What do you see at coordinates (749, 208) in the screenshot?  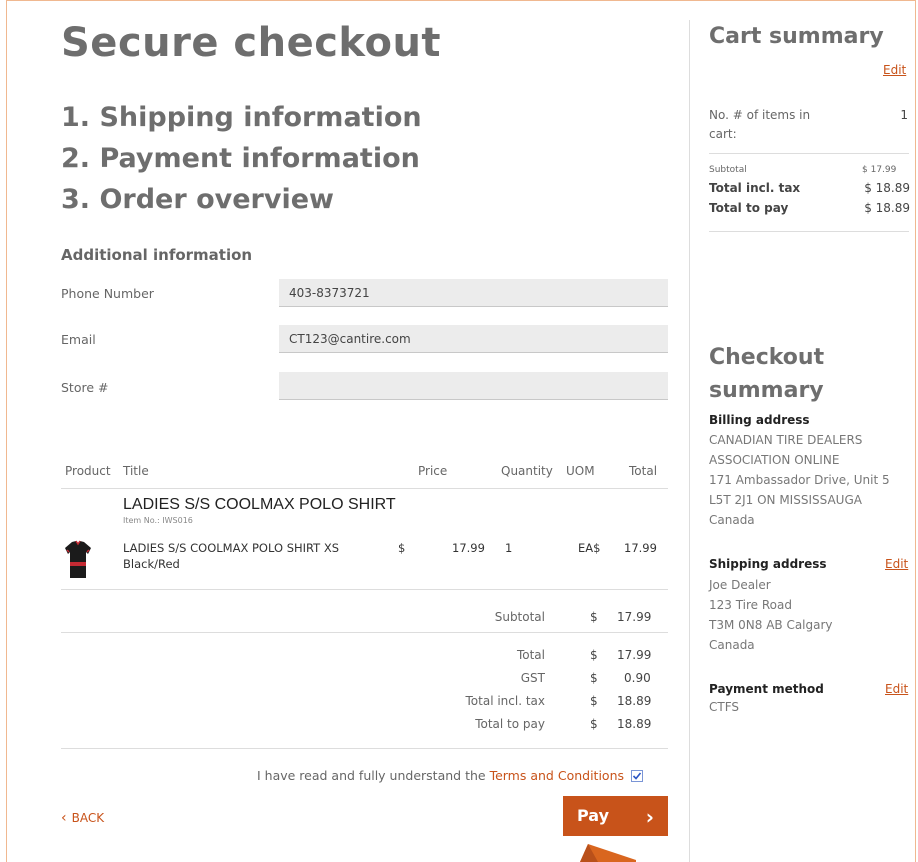 I see `cart-total-pay-label: Total to pay` at bounding box center [749, 208].